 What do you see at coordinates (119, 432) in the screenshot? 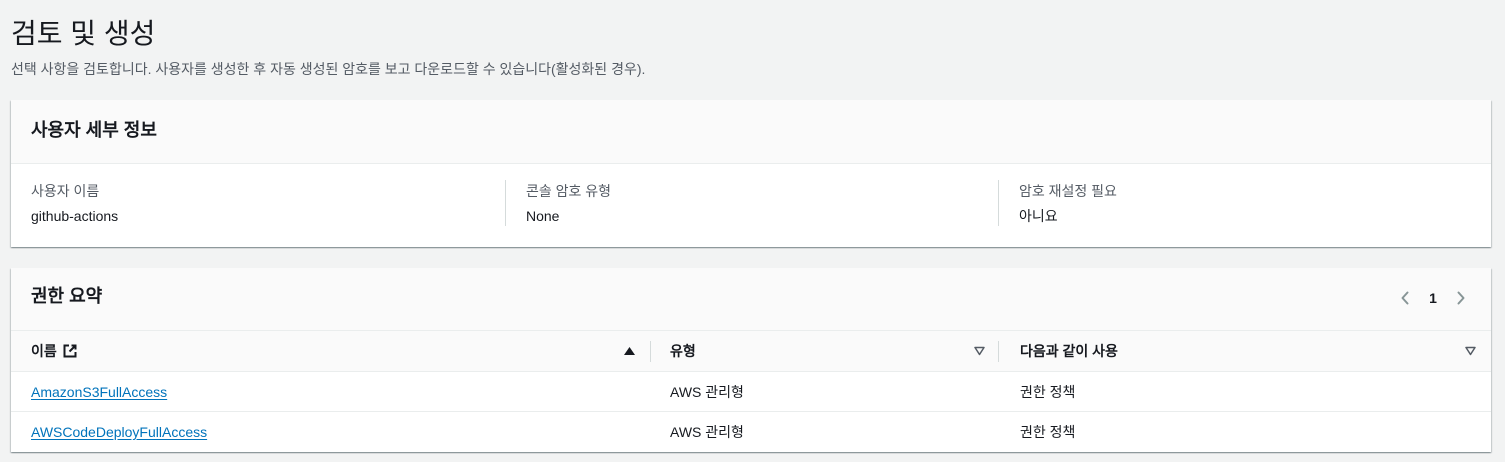
I see `policy-name-link: AWSCodeDeployFullAccess` at bounding box center [119, 432].